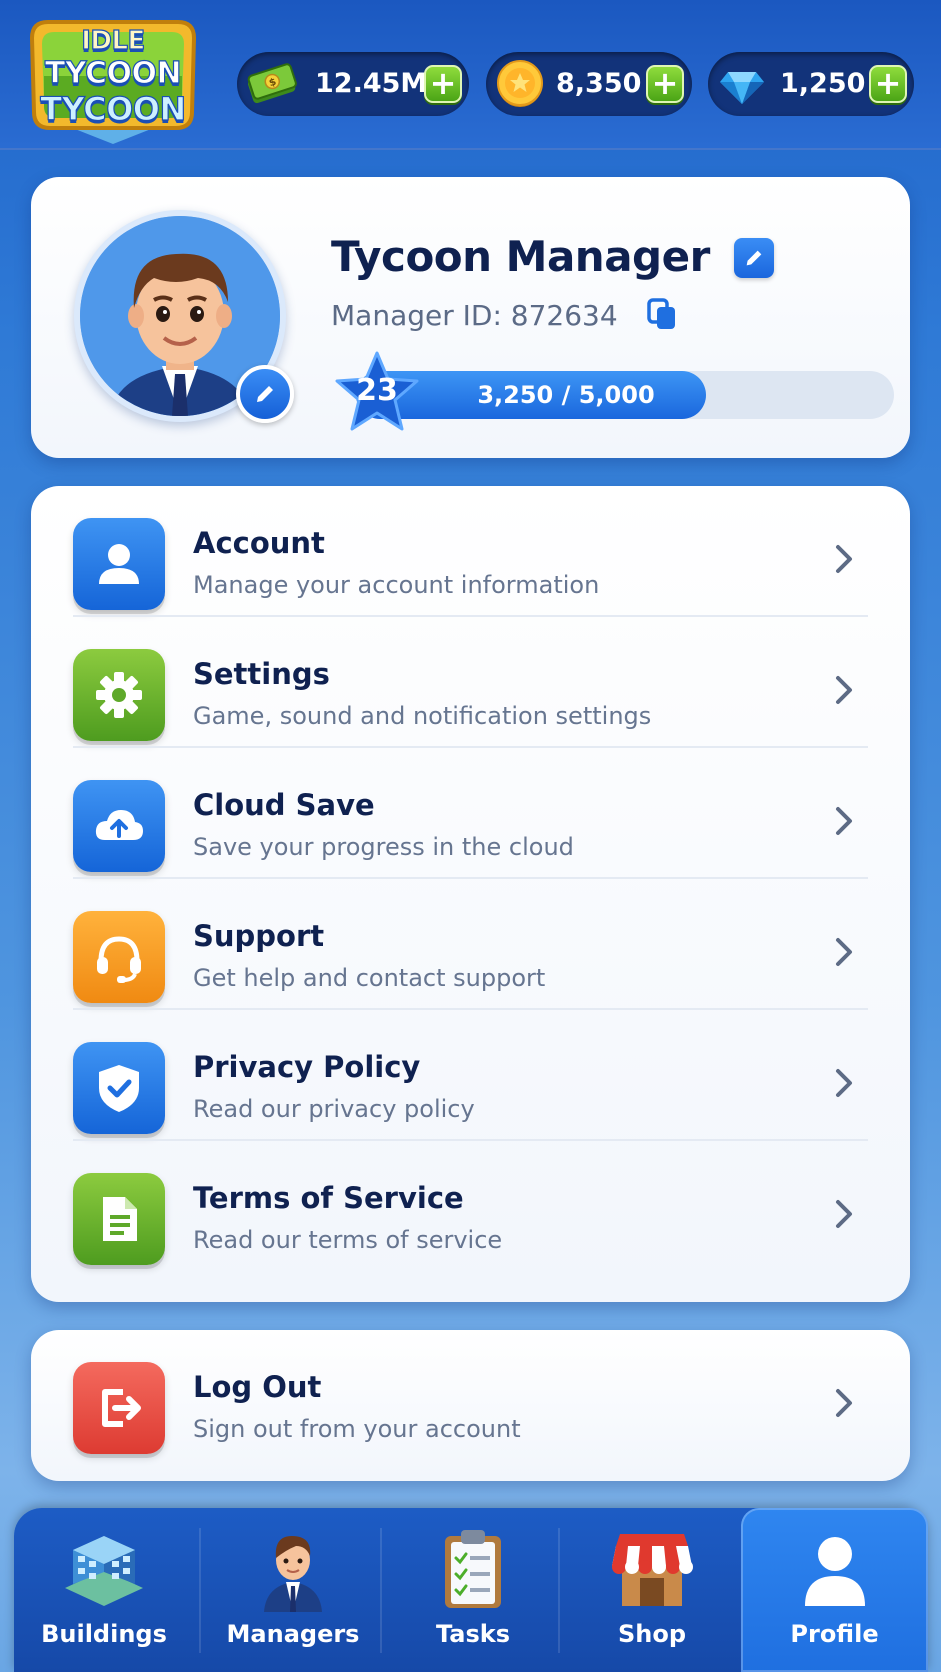 This screenshot has width=941, height=1672. I want to click on clipboard-icon, so click(473, 1569).